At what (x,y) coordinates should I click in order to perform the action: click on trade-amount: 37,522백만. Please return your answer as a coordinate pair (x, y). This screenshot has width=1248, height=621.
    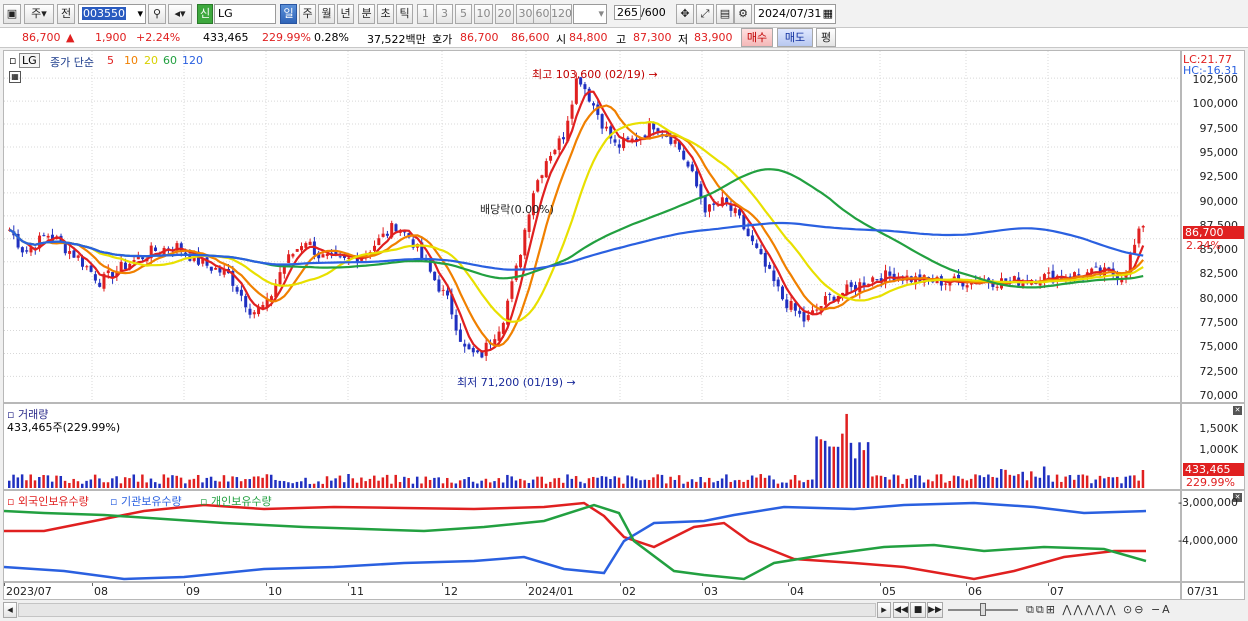
    Looking at the image, I should click on (396, 39).